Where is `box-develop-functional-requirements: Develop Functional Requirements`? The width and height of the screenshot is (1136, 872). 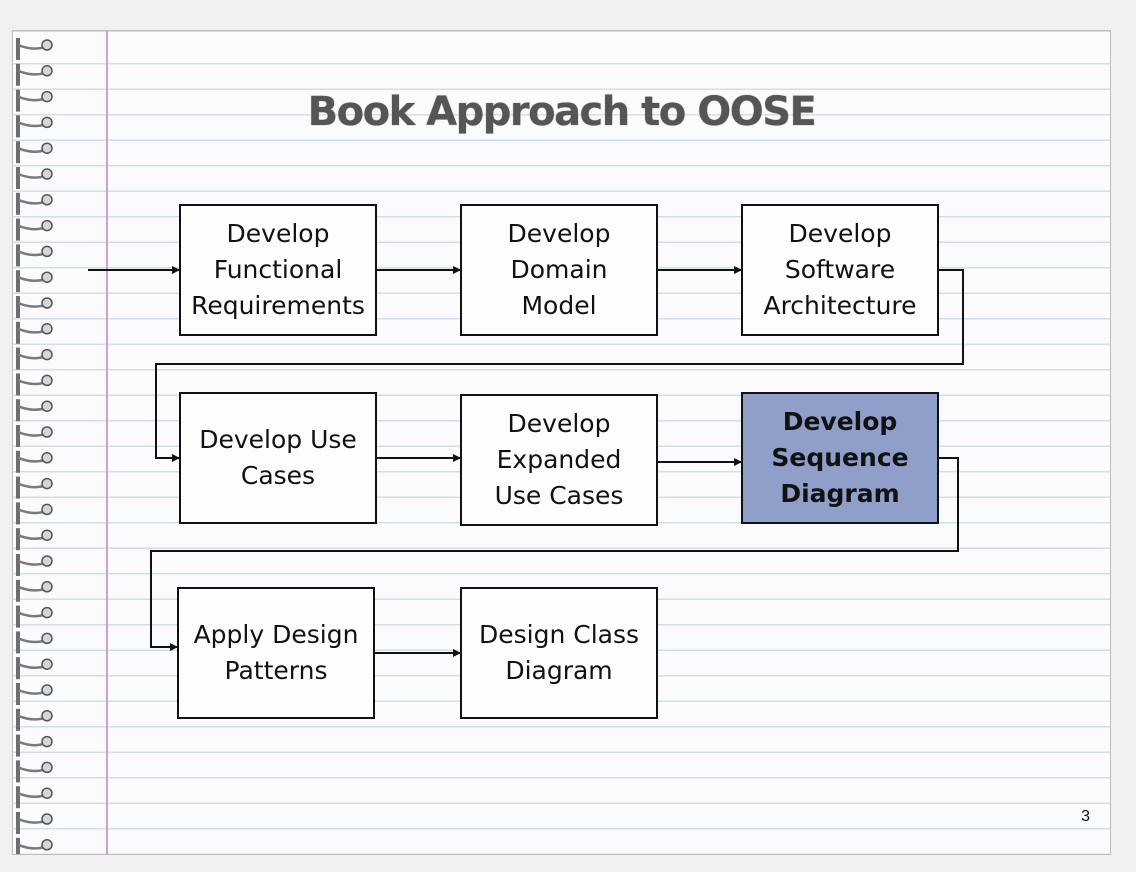
box-develop-functional-requirements: Develop Functional Requirements is located at coordinates (278, 270).